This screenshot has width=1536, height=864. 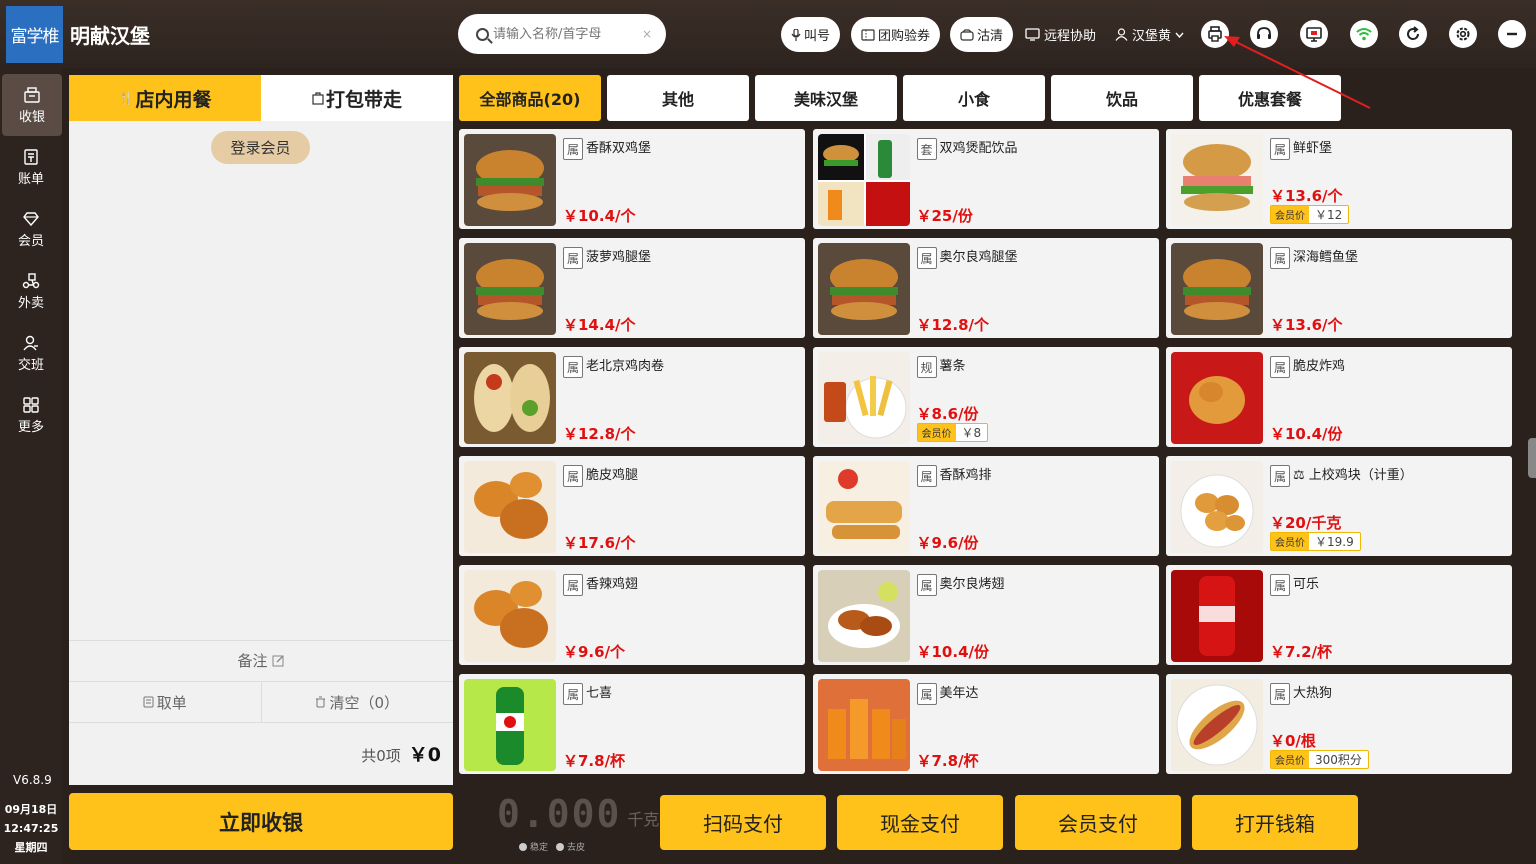 What do you see at coordinates (1314, 34) in the screenshot?
I see `customer-display-button` at bounding box center [1314, 34].